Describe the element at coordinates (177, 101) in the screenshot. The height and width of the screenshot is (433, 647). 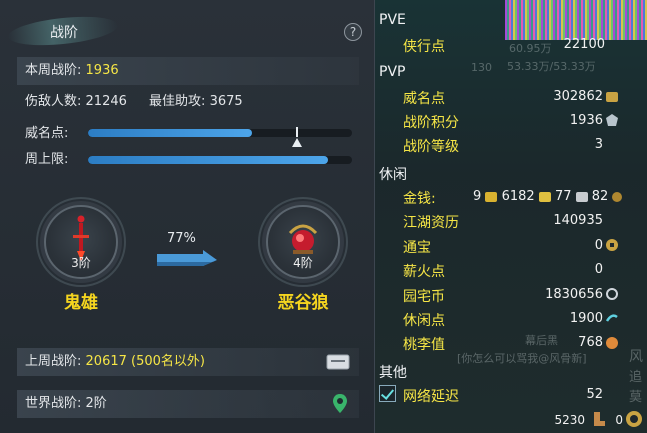
I see `assist-label: 最佳助攻:` at that location.